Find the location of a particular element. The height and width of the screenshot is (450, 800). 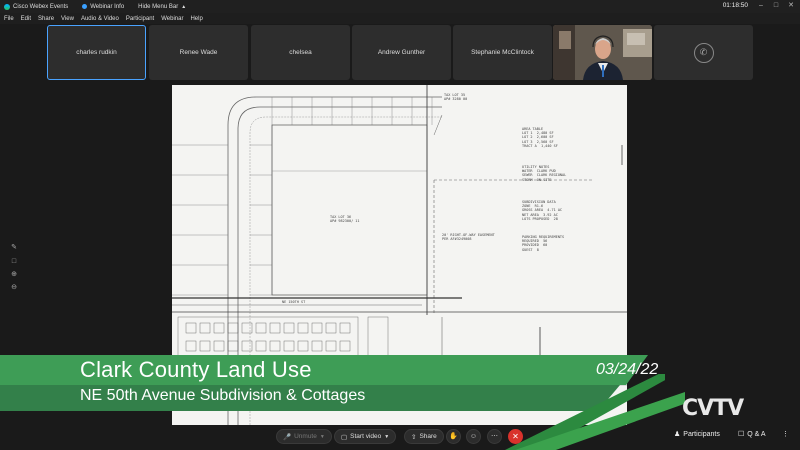

more-options-button: ⋯ is located at coordinates (494, 436).